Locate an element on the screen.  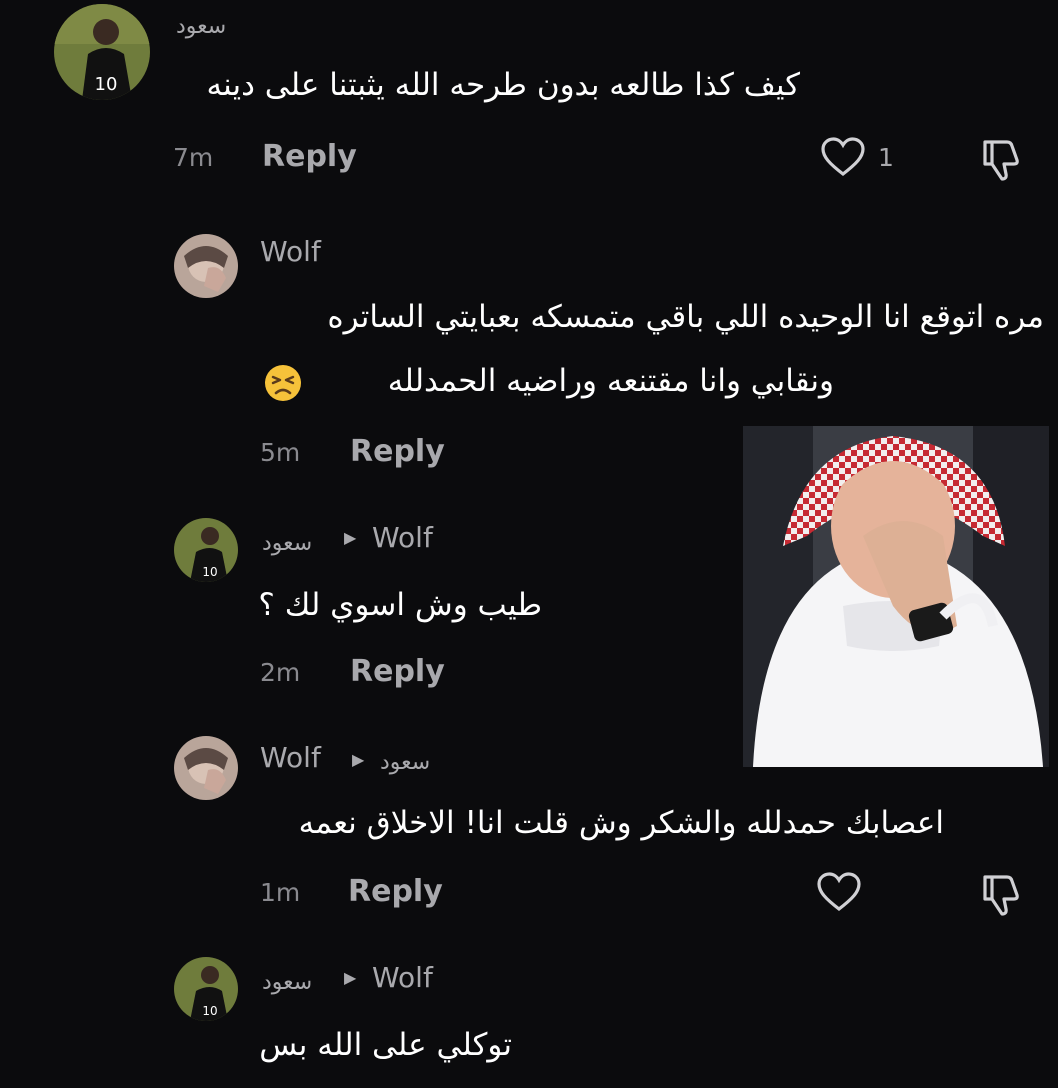
comment-timestamp: 7m is located at coordinates (193, 157).